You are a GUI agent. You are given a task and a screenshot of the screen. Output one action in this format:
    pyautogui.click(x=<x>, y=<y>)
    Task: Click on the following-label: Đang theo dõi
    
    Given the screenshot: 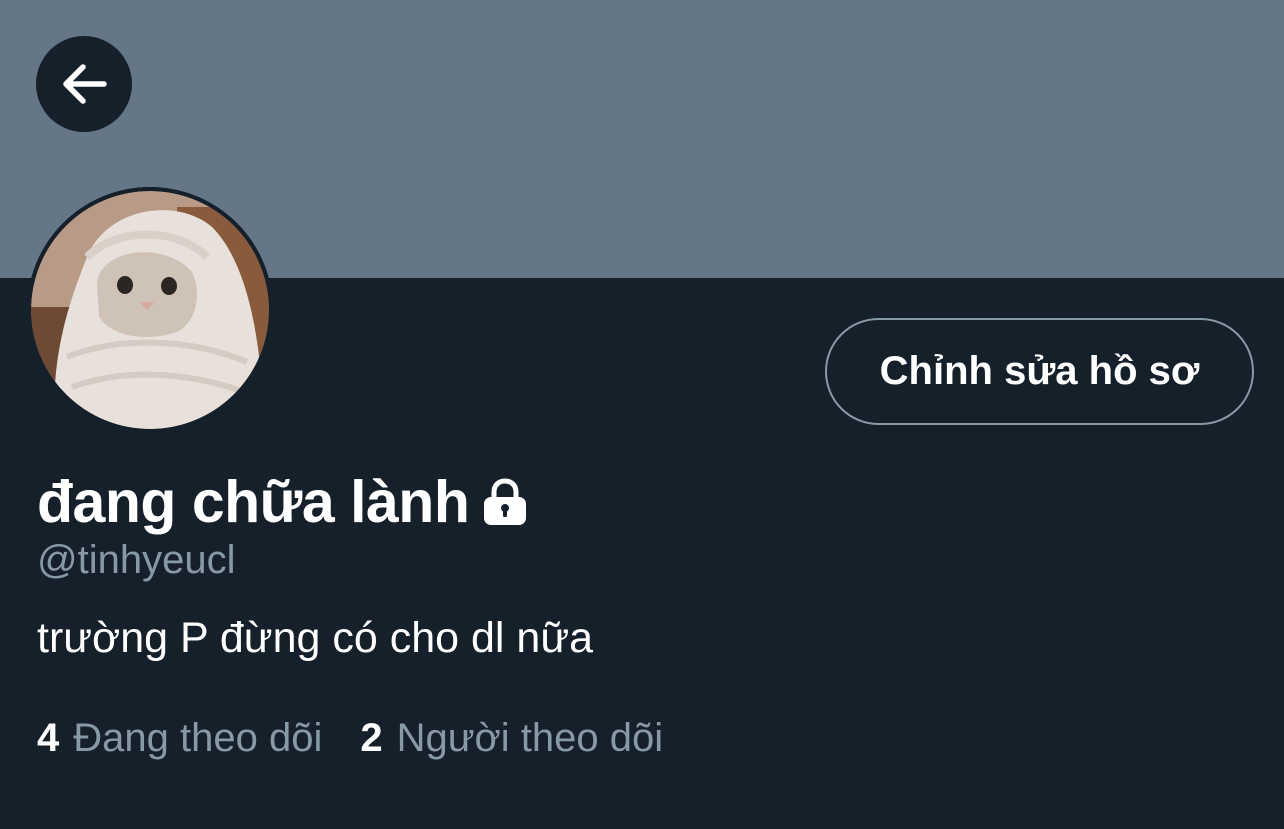 What is the action you would take?
    pyautogui.click(x=198, y=738)
    